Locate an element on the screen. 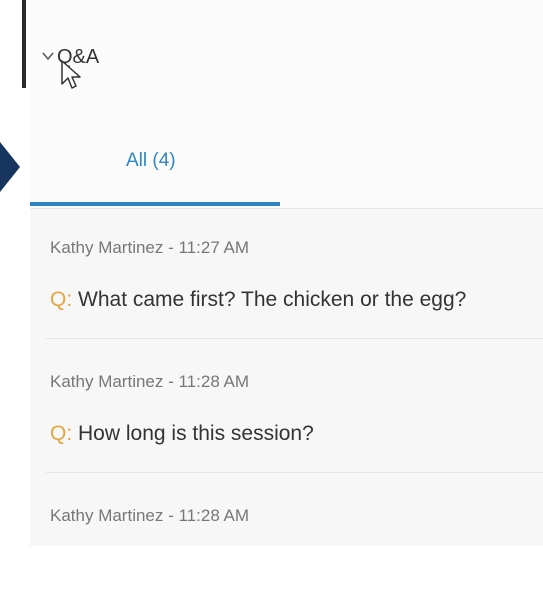  question-line: Q: How long is this session? is located at coordinates (182, 434).